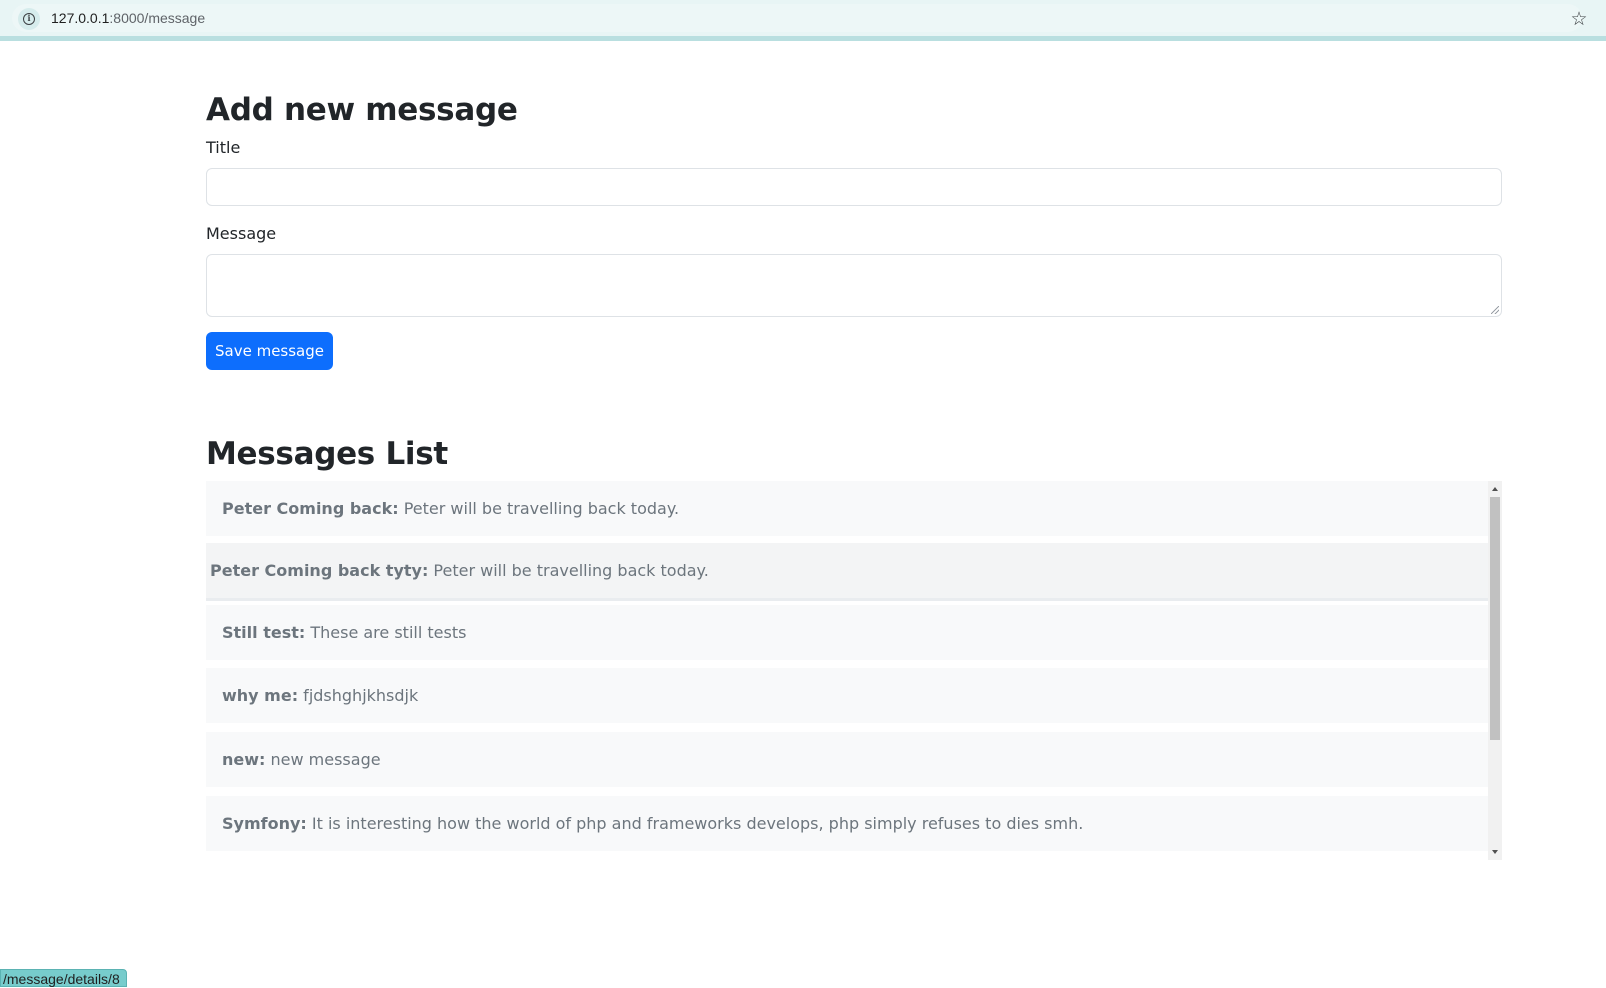  I want to click on item-title: new:, so click(244, 759).